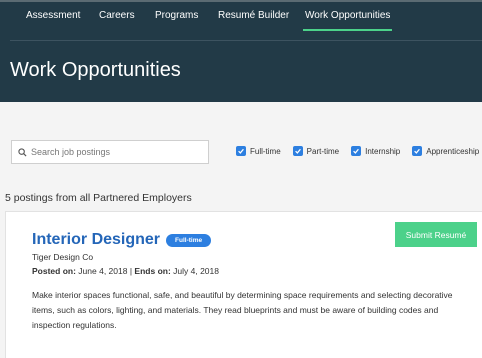 This screenshot has width=482, height=358. What do you see at coordinates (246, 40) in the screenshot?
I see `nav-divider` at bounding box center [246, 40].